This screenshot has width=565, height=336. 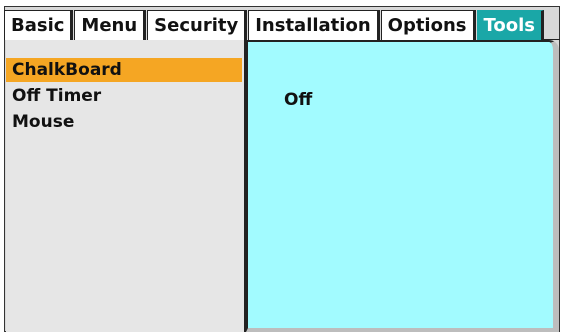 I want to click on menu-item-chalkboard: ChalkBoard, so click(x=124, y=70).